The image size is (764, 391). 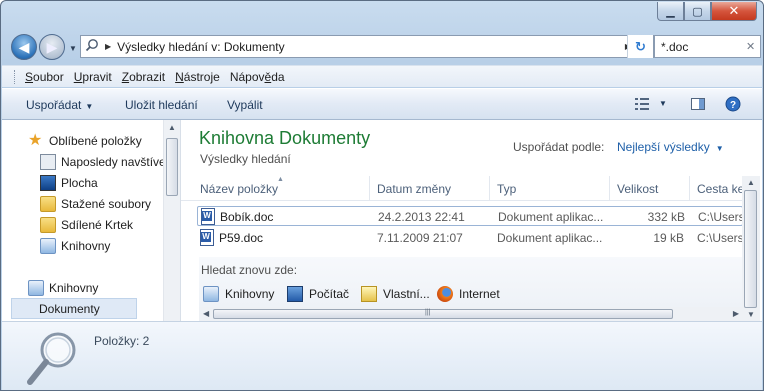 What do you see at coordinates (73, 48) in the screenshot?
I see `recent-pages-dropdown: ▼` at bounding box center [73, 48].